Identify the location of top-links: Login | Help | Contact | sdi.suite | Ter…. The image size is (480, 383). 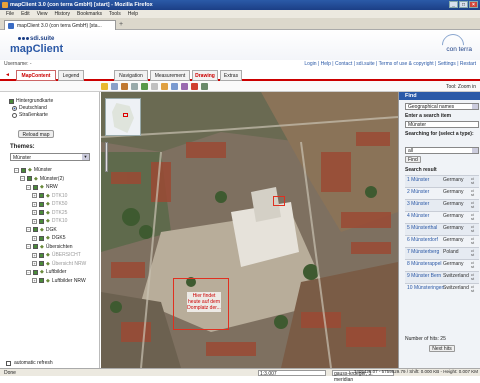
(390, 64).